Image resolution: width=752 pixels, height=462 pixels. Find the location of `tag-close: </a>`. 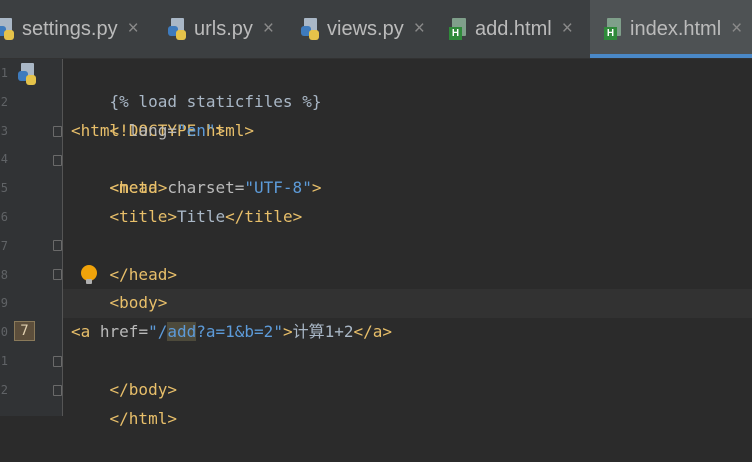

tag-close: </a> is located at coordinates (373, 332).